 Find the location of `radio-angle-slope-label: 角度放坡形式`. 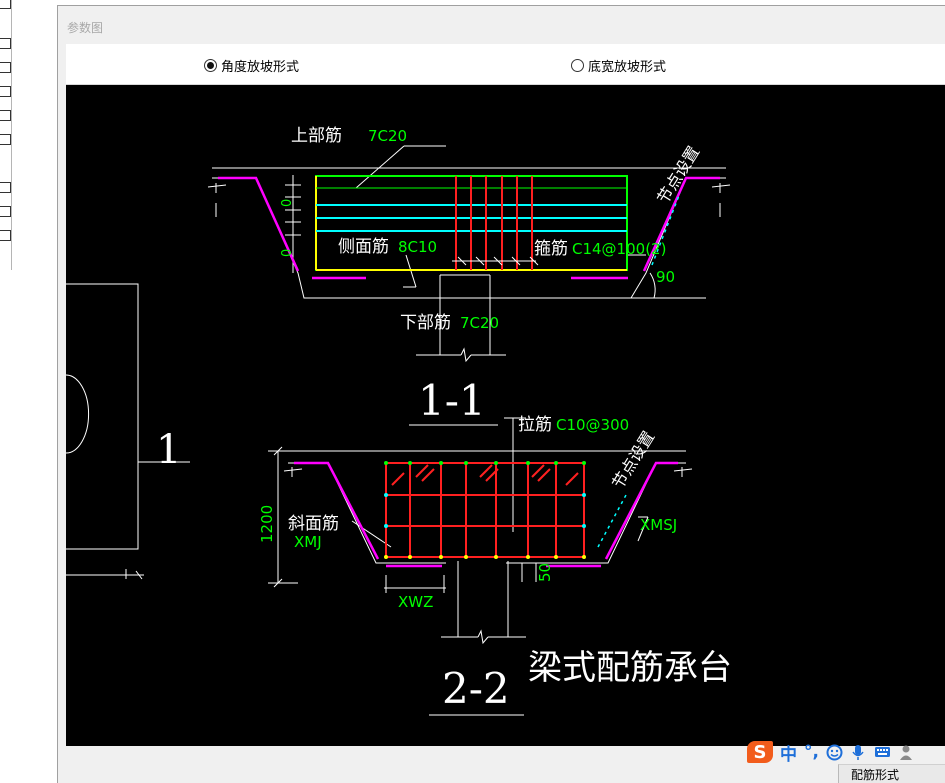

radio-angle-slope-label: 角度放坡形式 is located at coordinates (260, 67).